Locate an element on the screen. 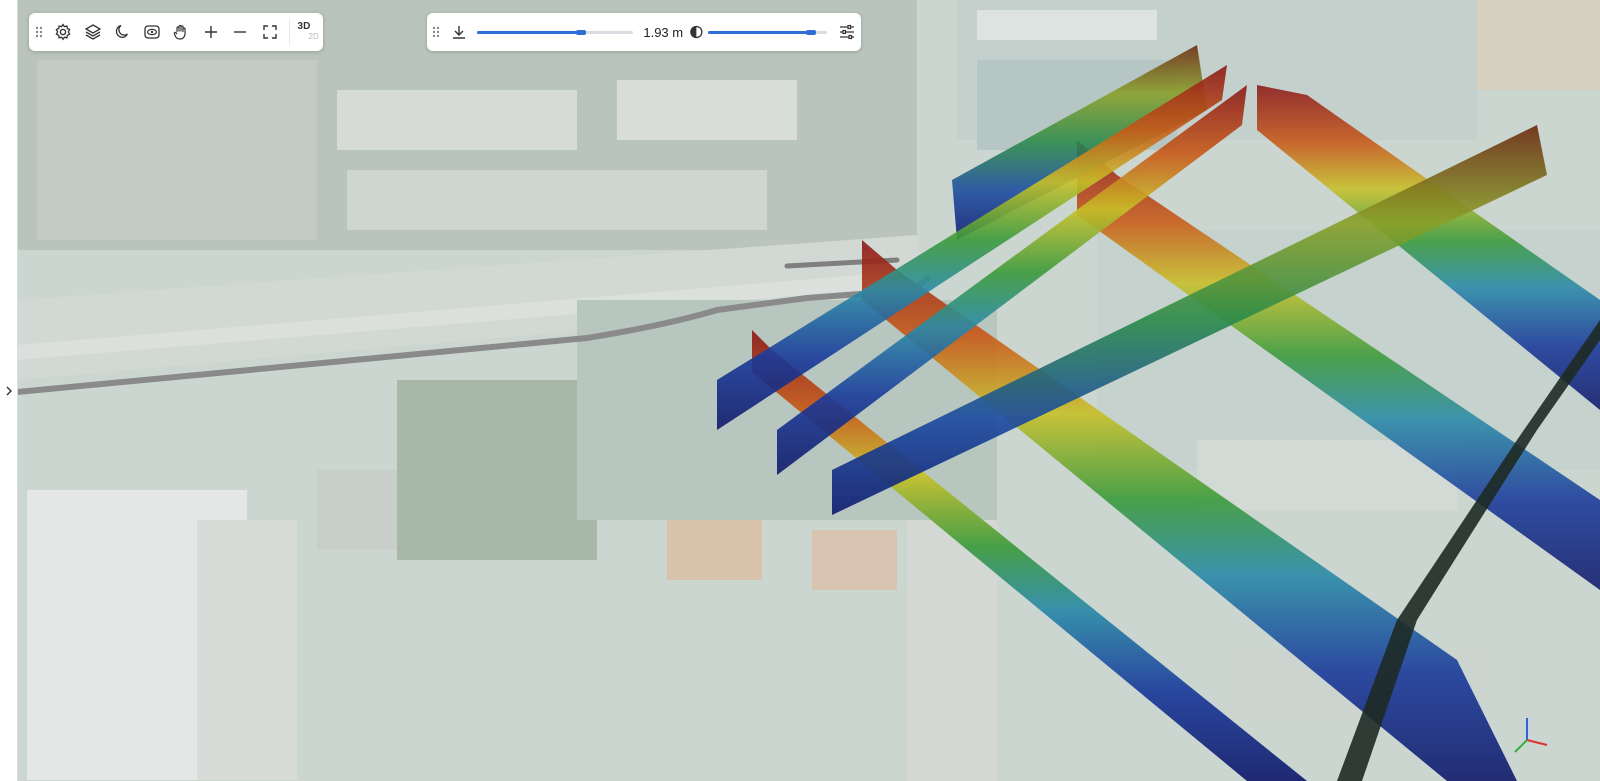  night-mode-icon is located at coordinates (122, 31).